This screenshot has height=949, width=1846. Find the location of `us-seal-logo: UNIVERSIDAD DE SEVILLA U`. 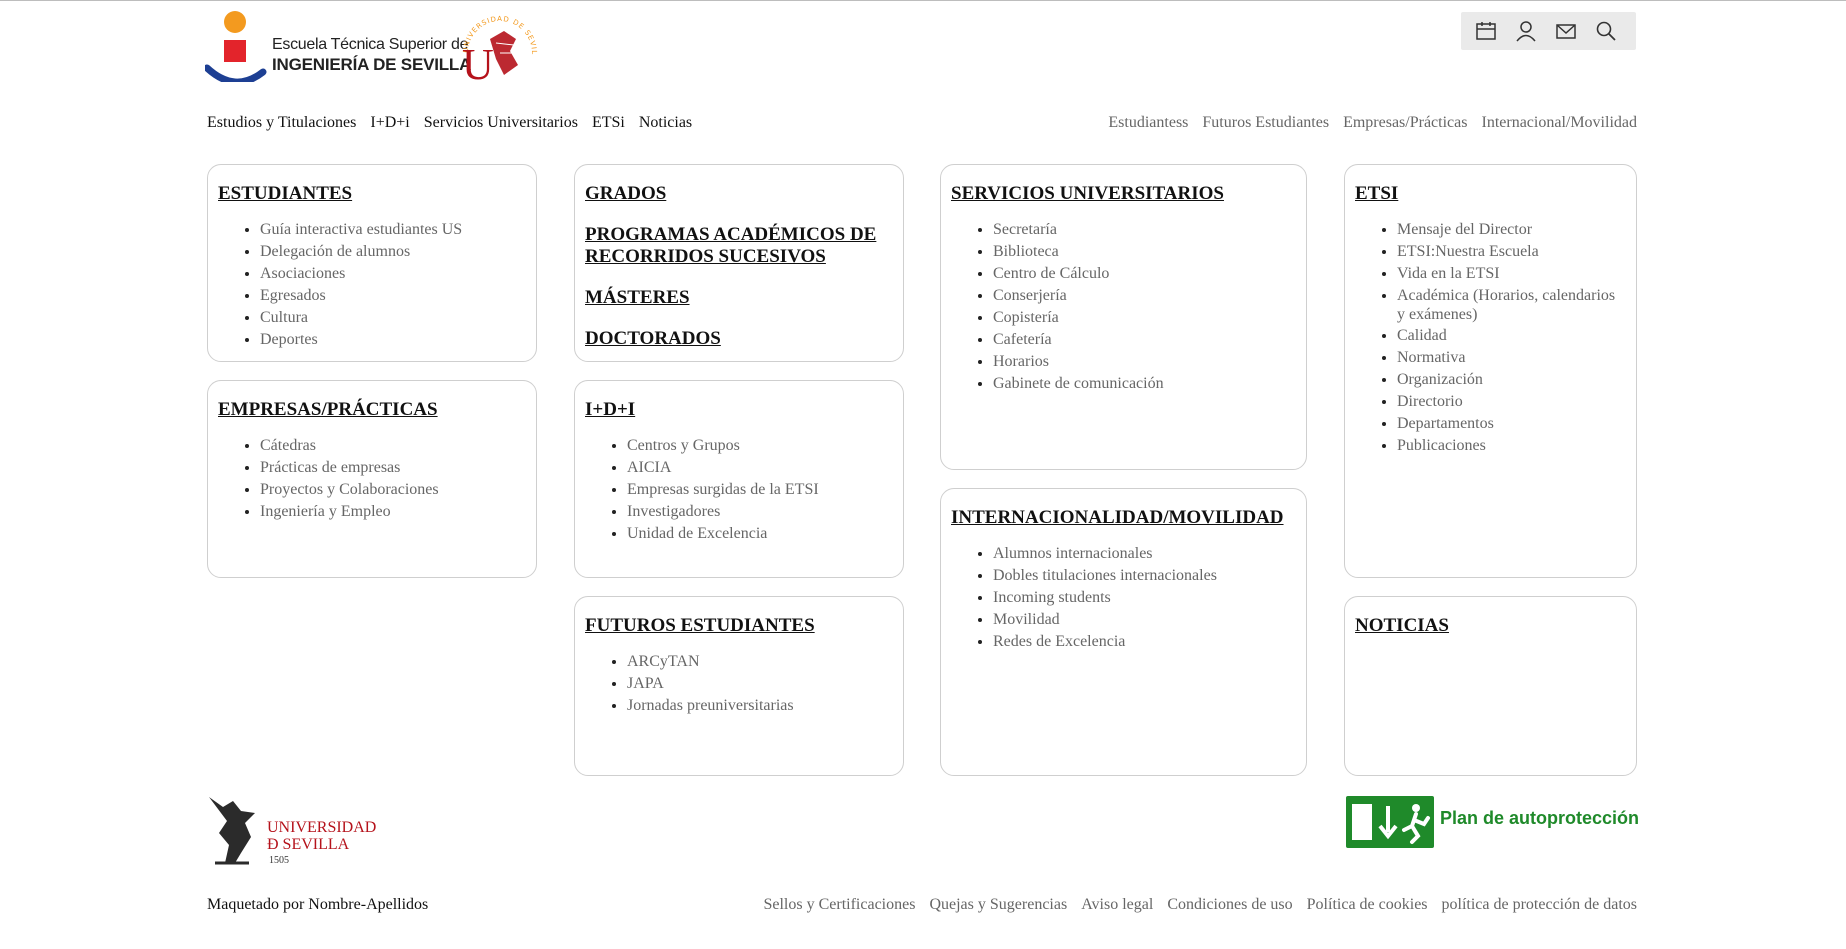

us-seal-logo: UNIVERSIDAD DE SEVILLA U is located at coordinates (496, 46).